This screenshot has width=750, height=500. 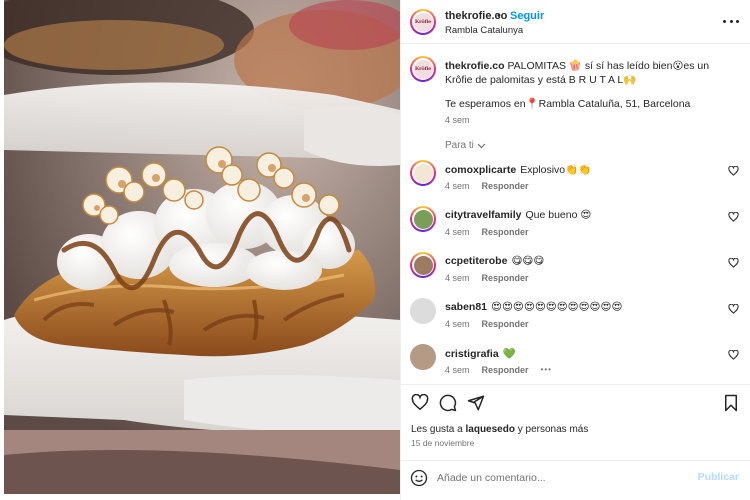 I want to click on chevron-down-icon, so click(x=481, y=145).